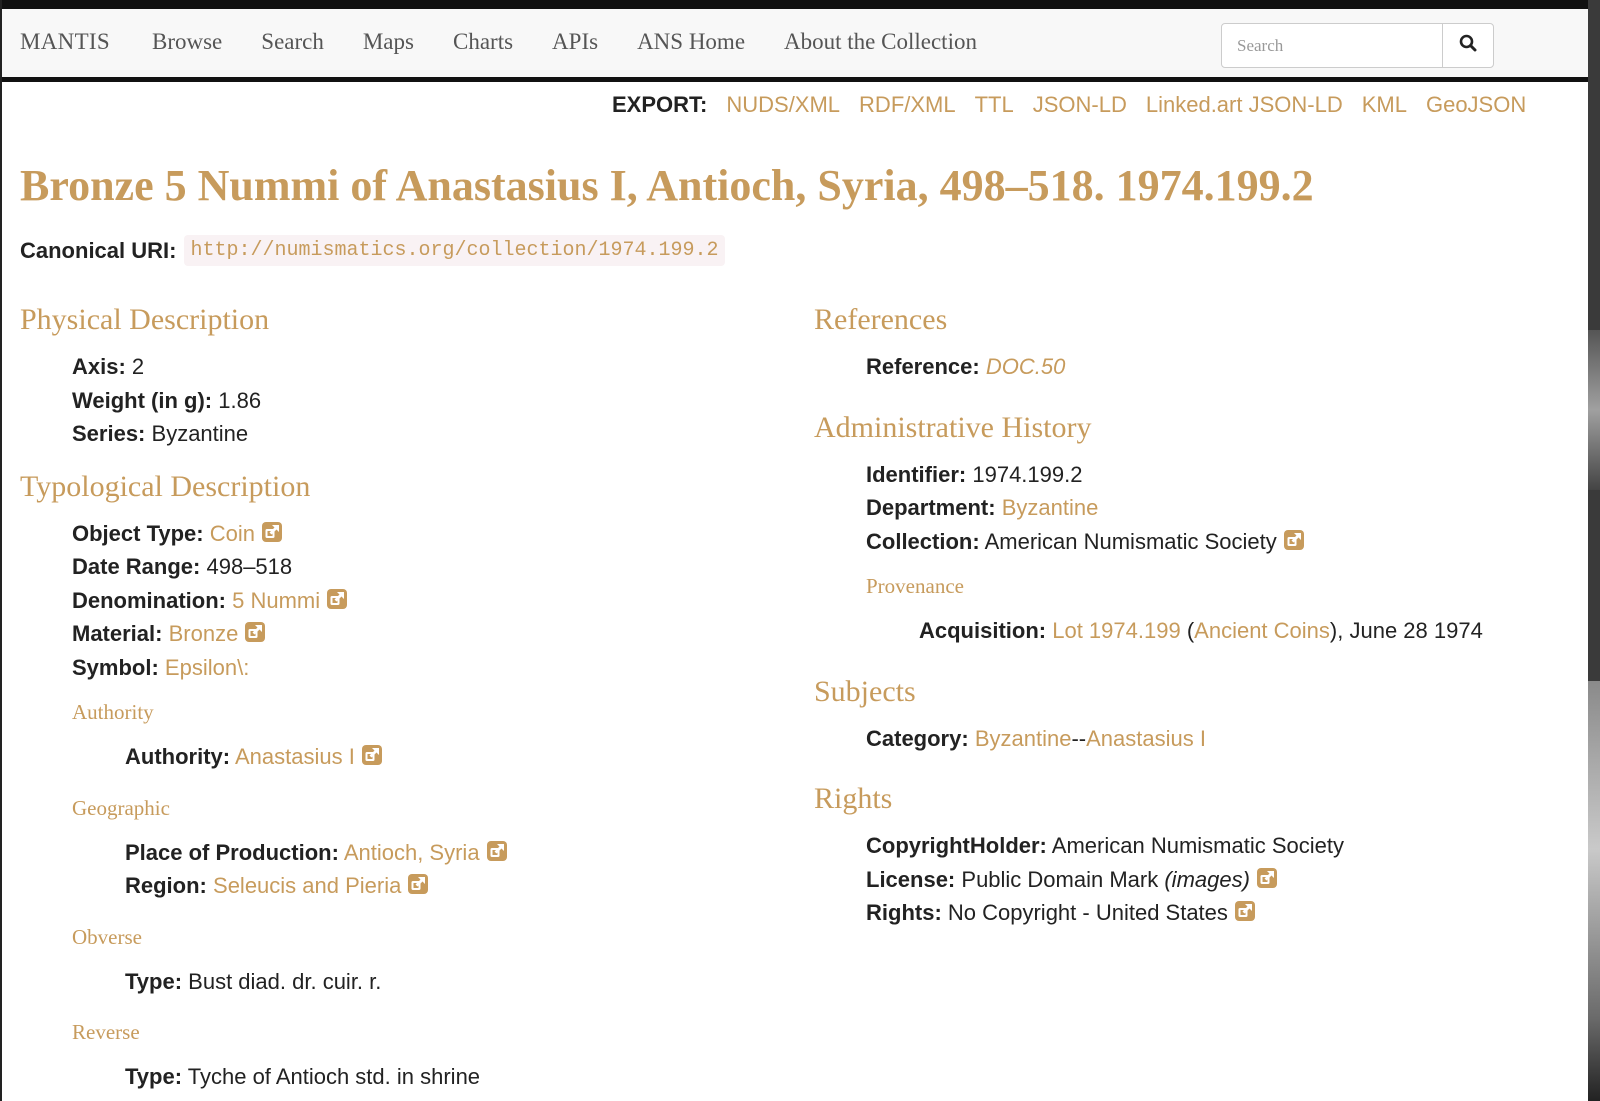 The width and height of the screenshot is (1600, 1101). I want to click on export-nuds-xml: NUDS/XML, so click(783, 105).